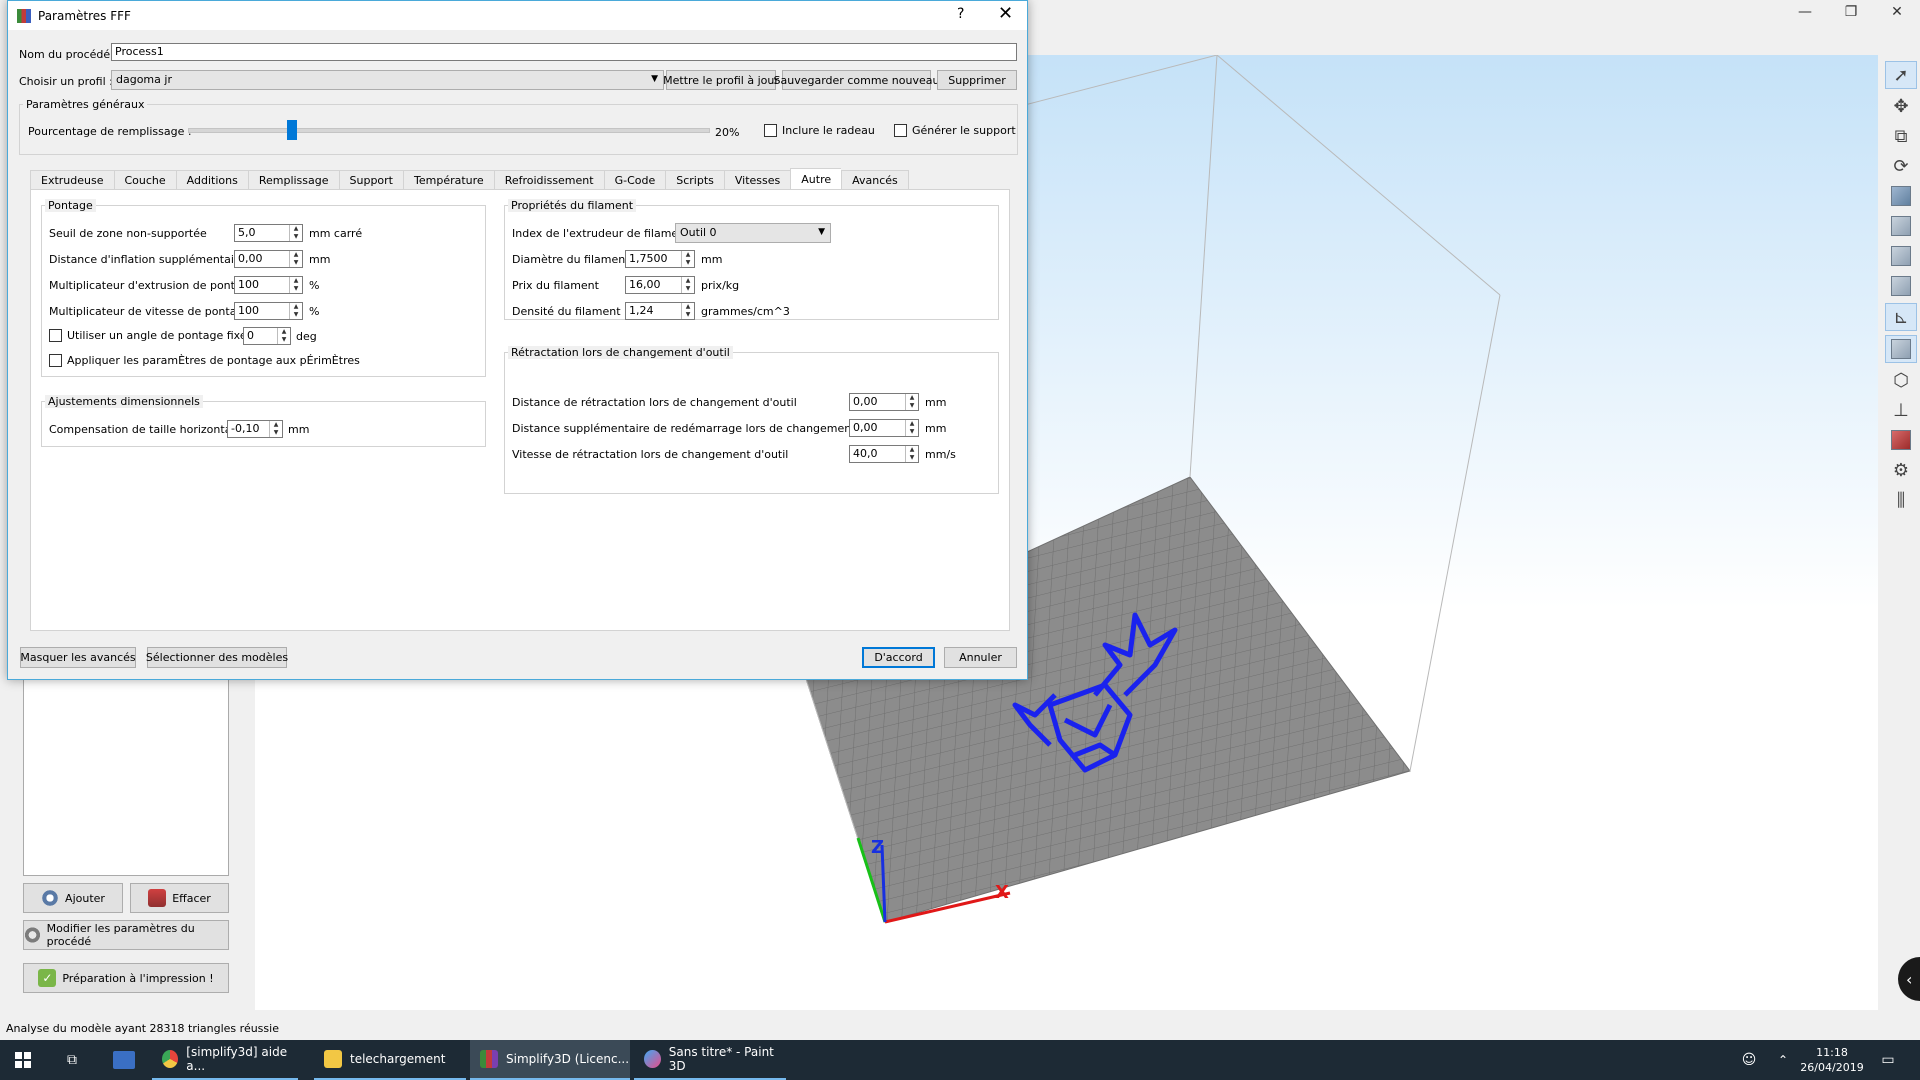 The height and width of the screenshot is (1080, 1920). I want to click on view-right-icon, so click(1901, 286).